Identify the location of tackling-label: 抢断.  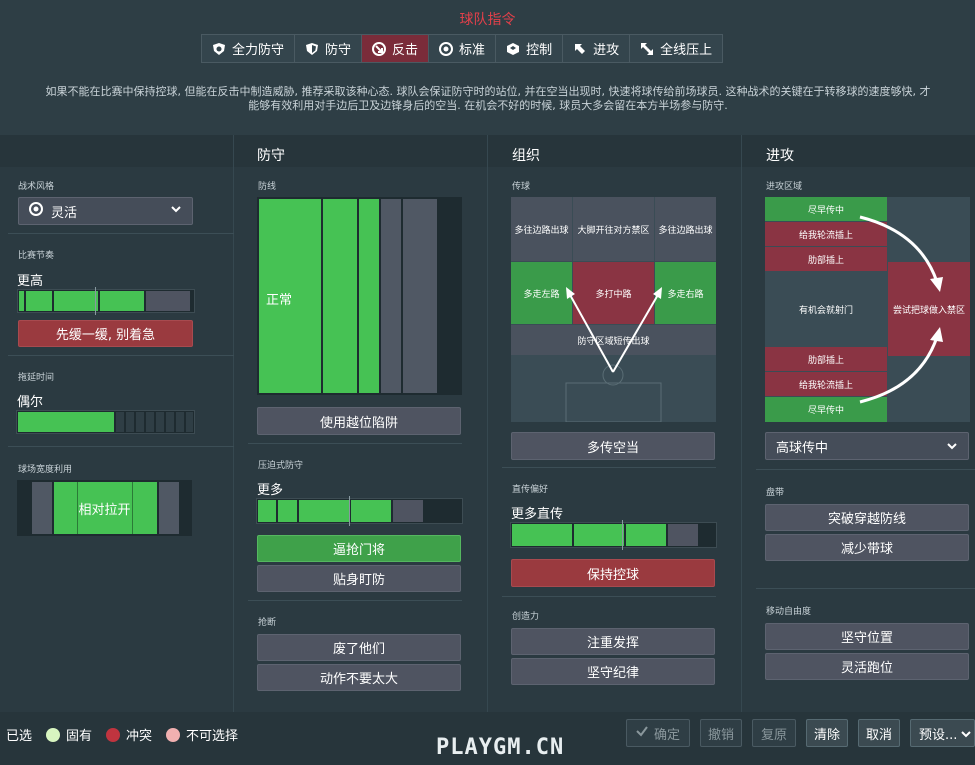
(267, 623).